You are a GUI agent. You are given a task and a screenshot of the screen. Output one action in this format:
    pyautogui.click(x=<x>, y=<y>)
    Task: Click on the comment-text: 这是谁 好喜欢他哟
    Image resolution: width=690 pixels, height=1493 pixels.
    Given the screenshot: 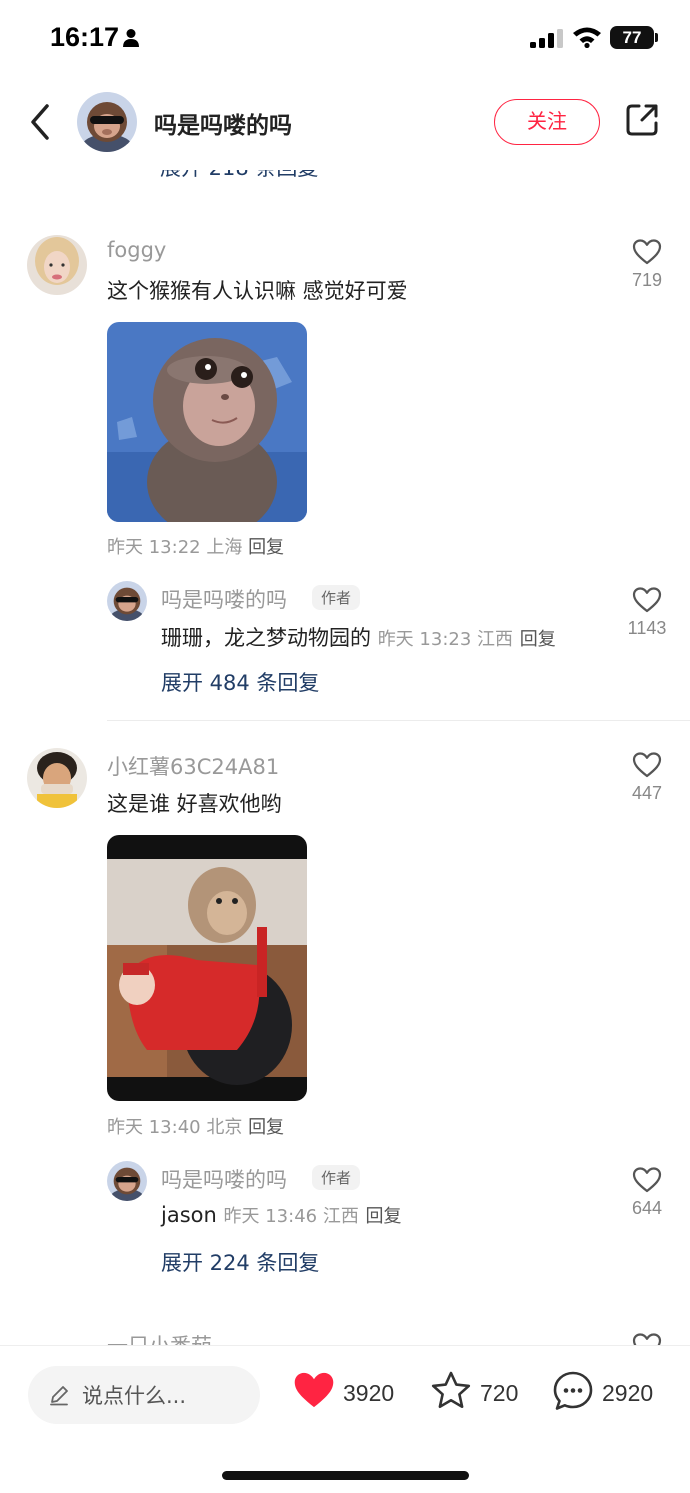 What is the action you would take?
    pyautogui.click(x=194, y=804)
    